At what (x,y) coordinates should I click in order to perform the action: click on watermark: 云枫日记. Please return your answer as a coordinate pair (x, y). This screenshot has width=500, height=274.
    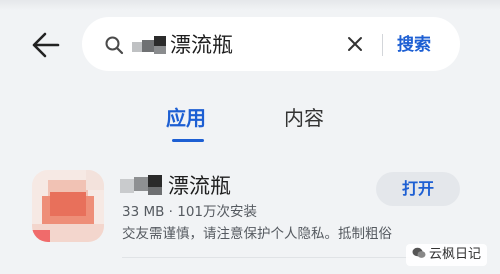
    Looking at the image, I should click on (447, 255).